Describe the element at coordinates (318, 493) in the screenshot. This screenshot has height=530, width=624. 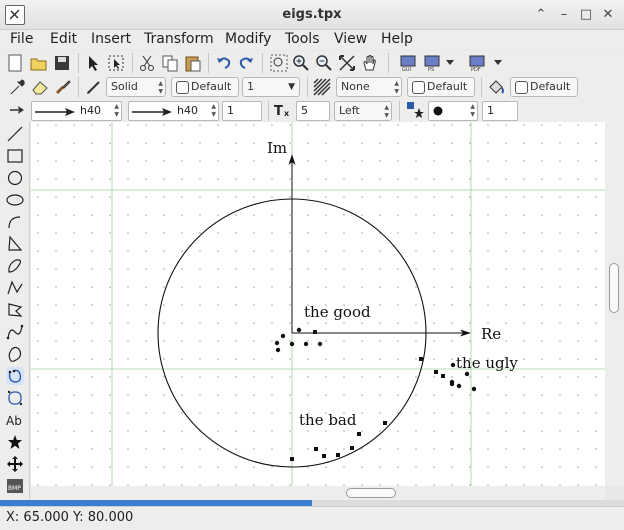
I see `horizontal-scrollbar` at that location.